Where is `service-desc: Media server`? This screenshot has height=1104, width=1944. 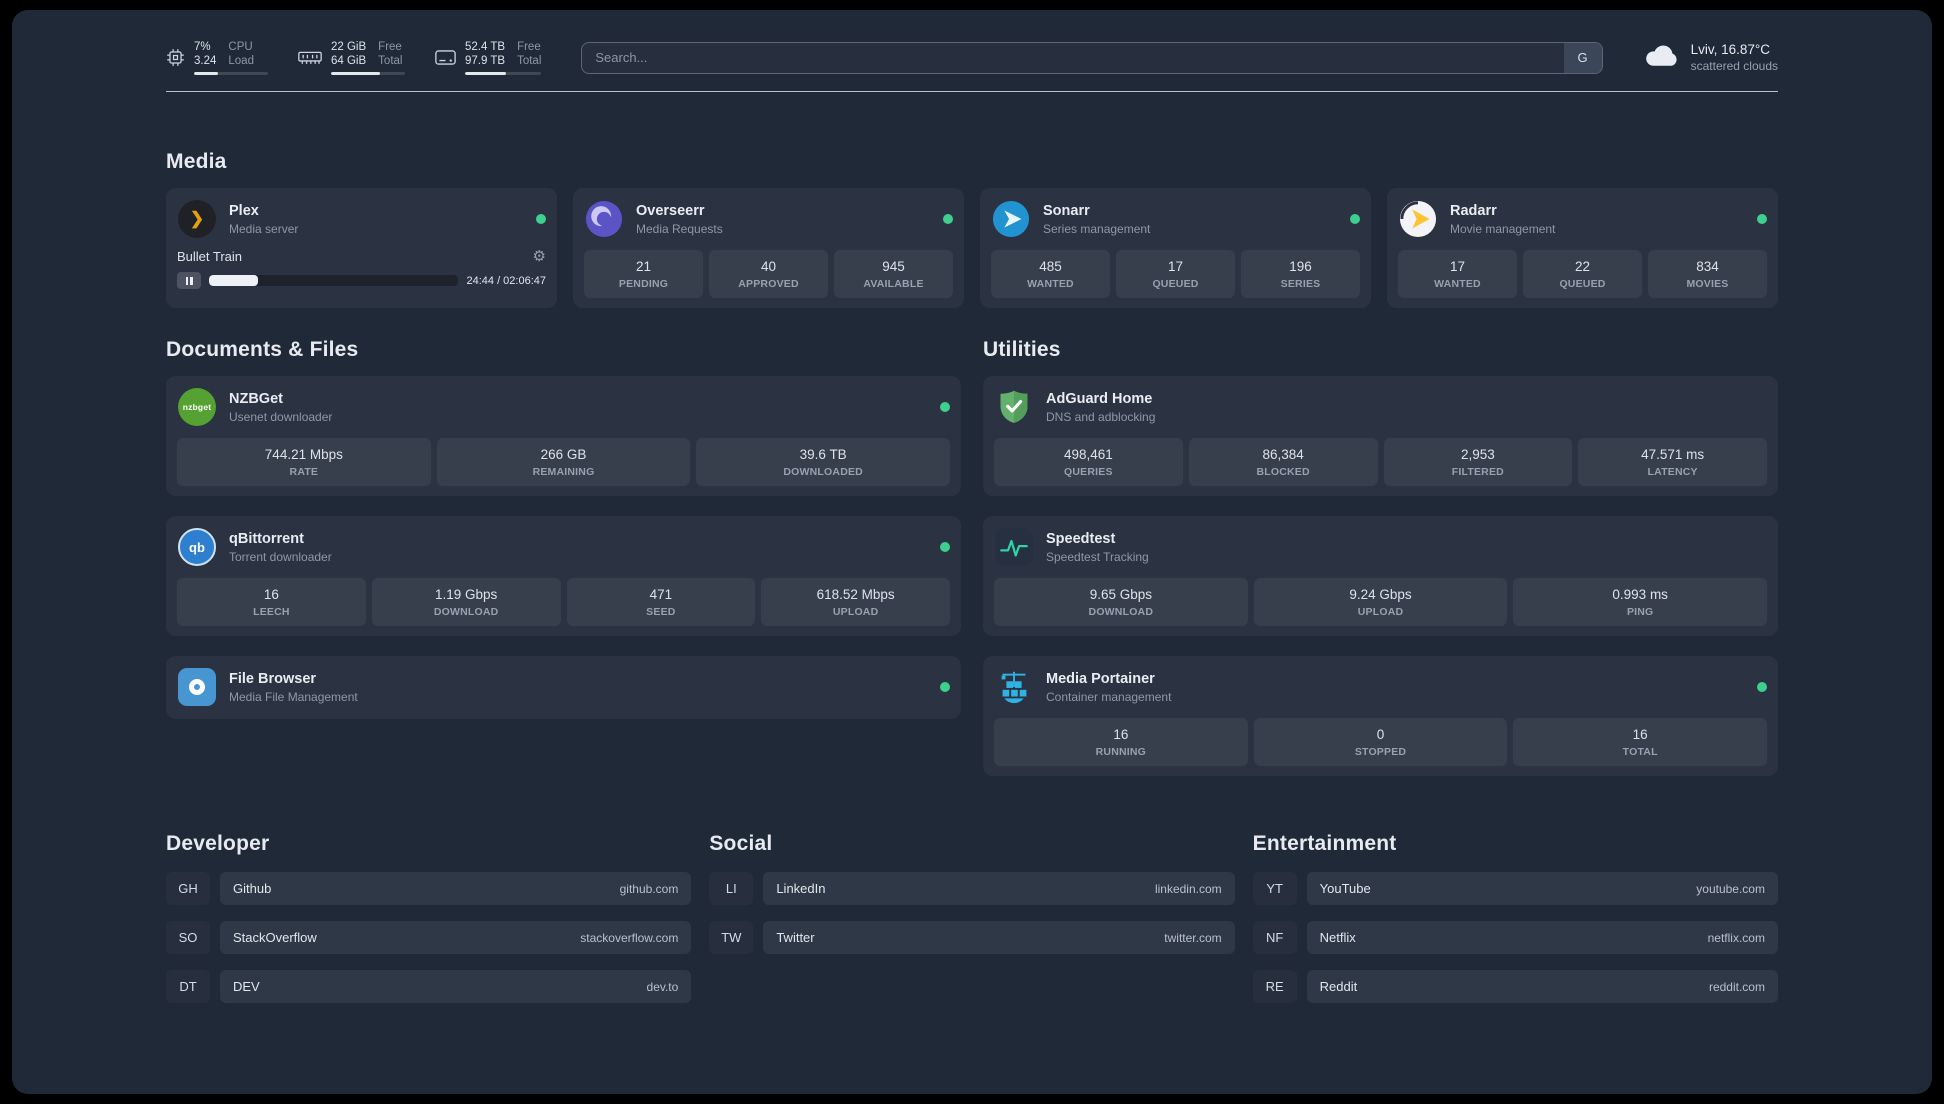
service-desc: Media server is located at coordinates (264, 229).